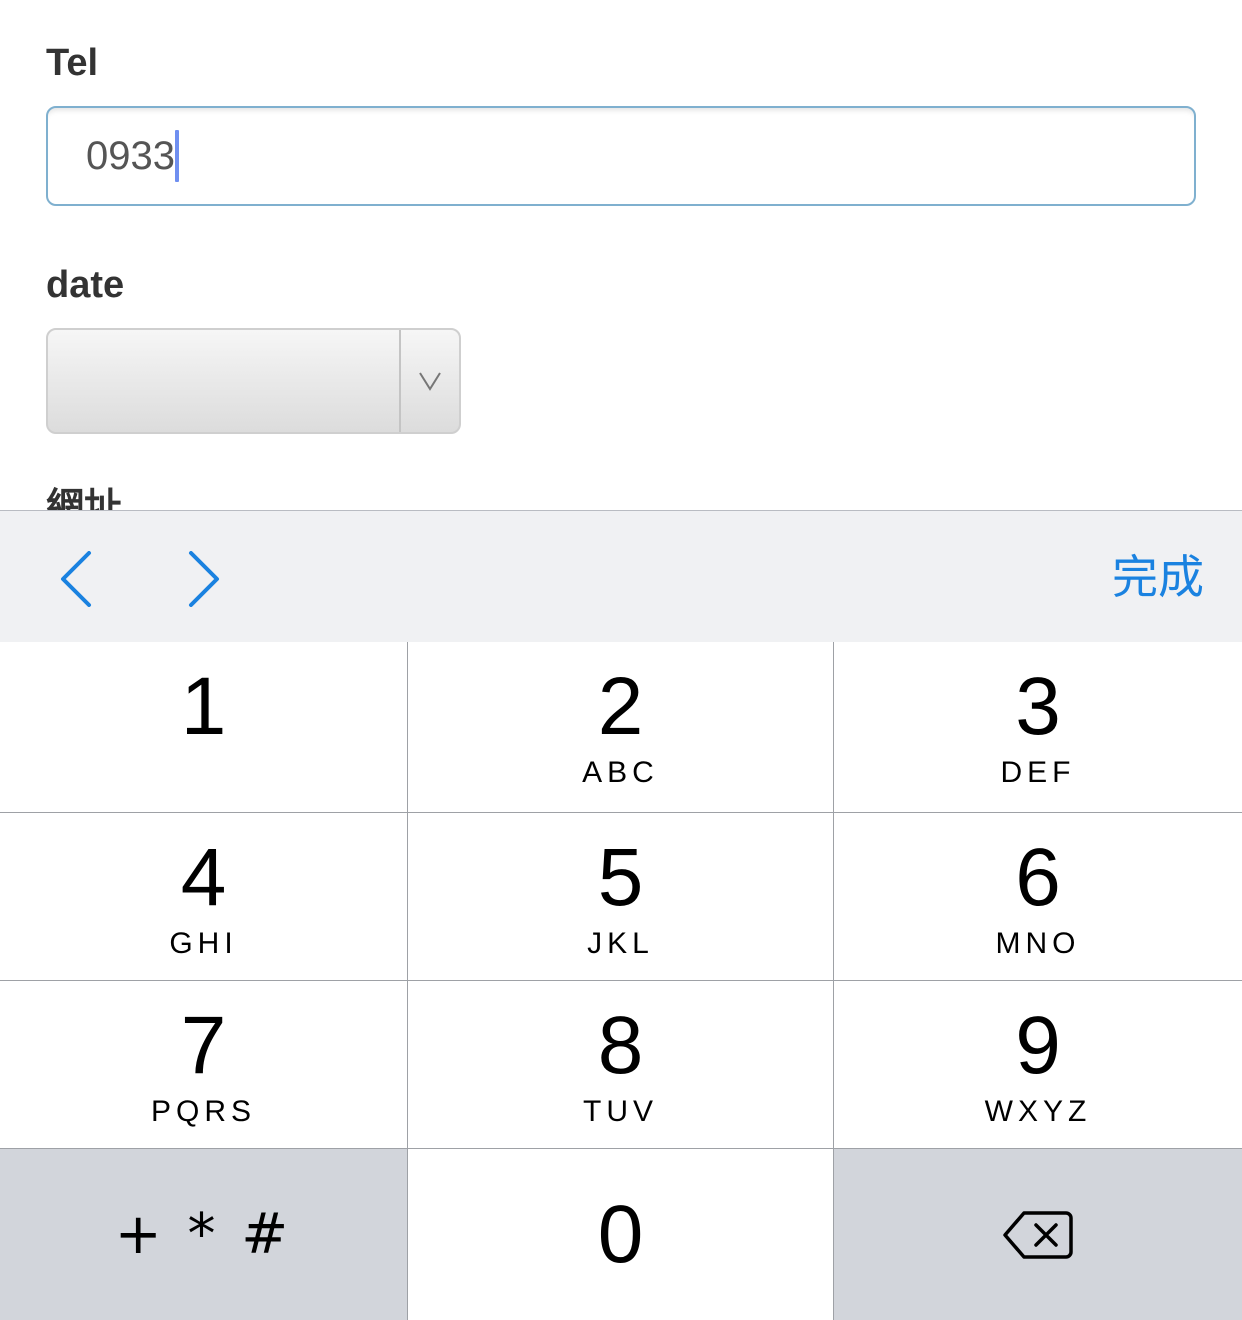  What do you see at coordinates (620, 1111) in the screenshot?
I see `key-letters: TUV` at bounding box center [620, 1111].